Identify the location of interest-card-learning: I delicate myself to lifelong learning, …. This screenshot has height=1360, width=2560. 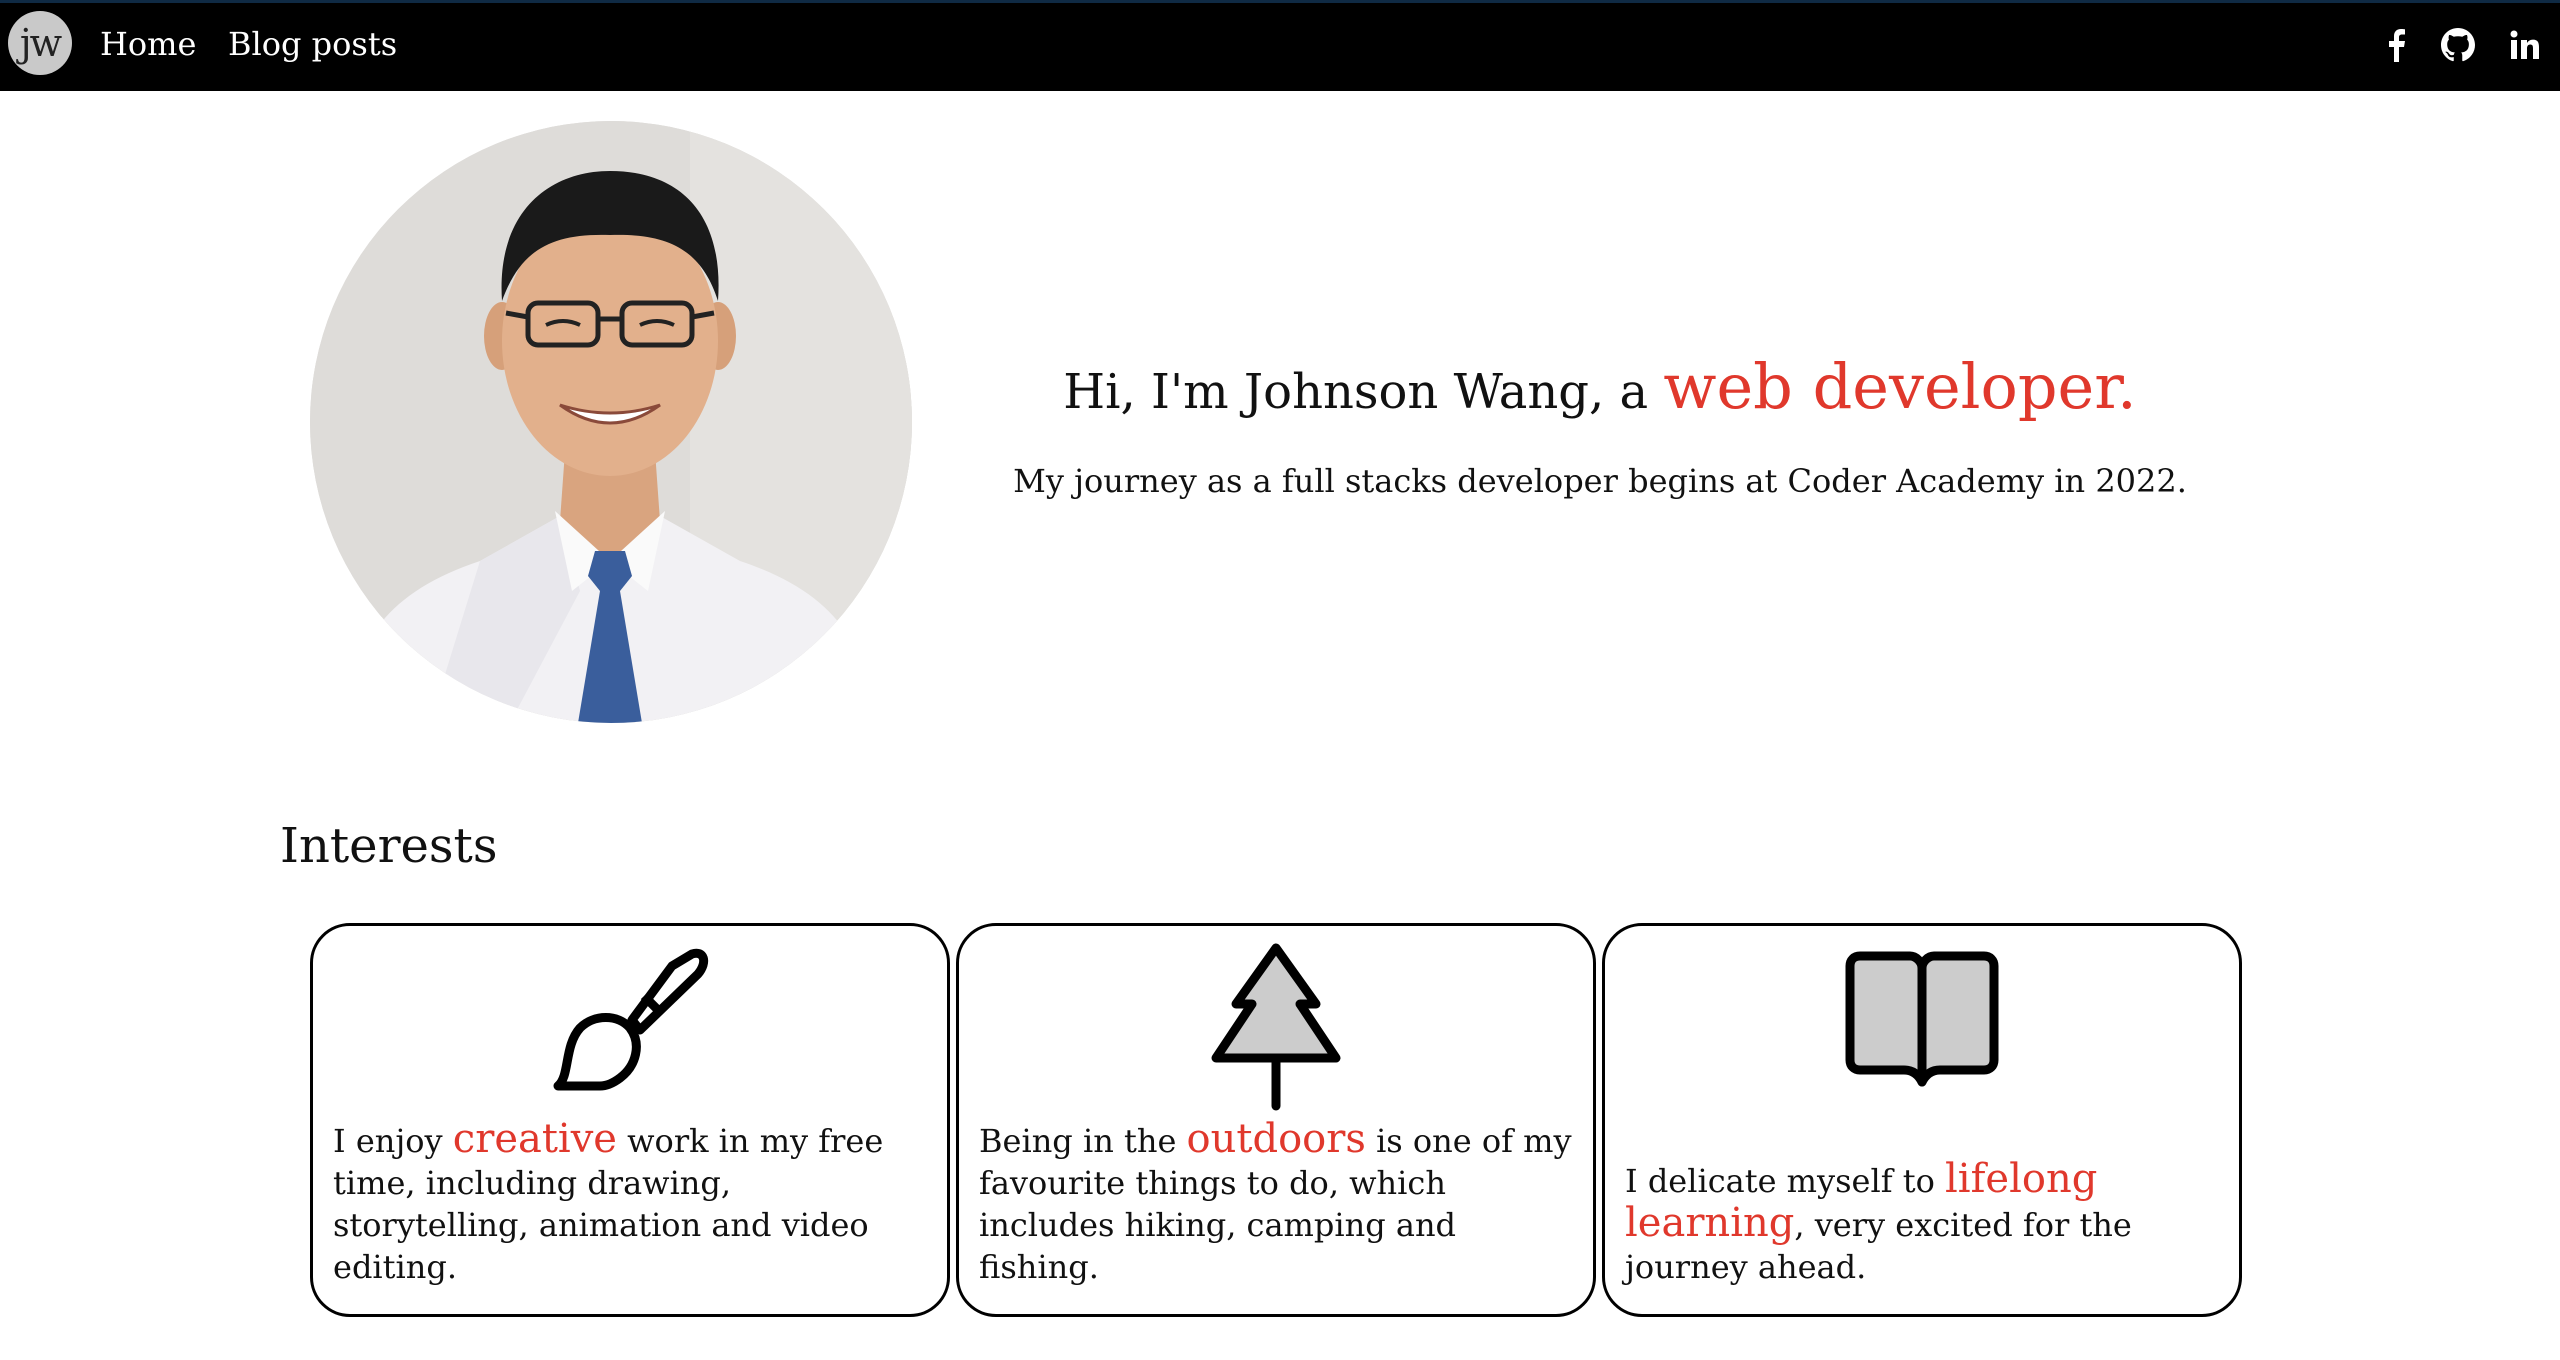
(1922, 1120).